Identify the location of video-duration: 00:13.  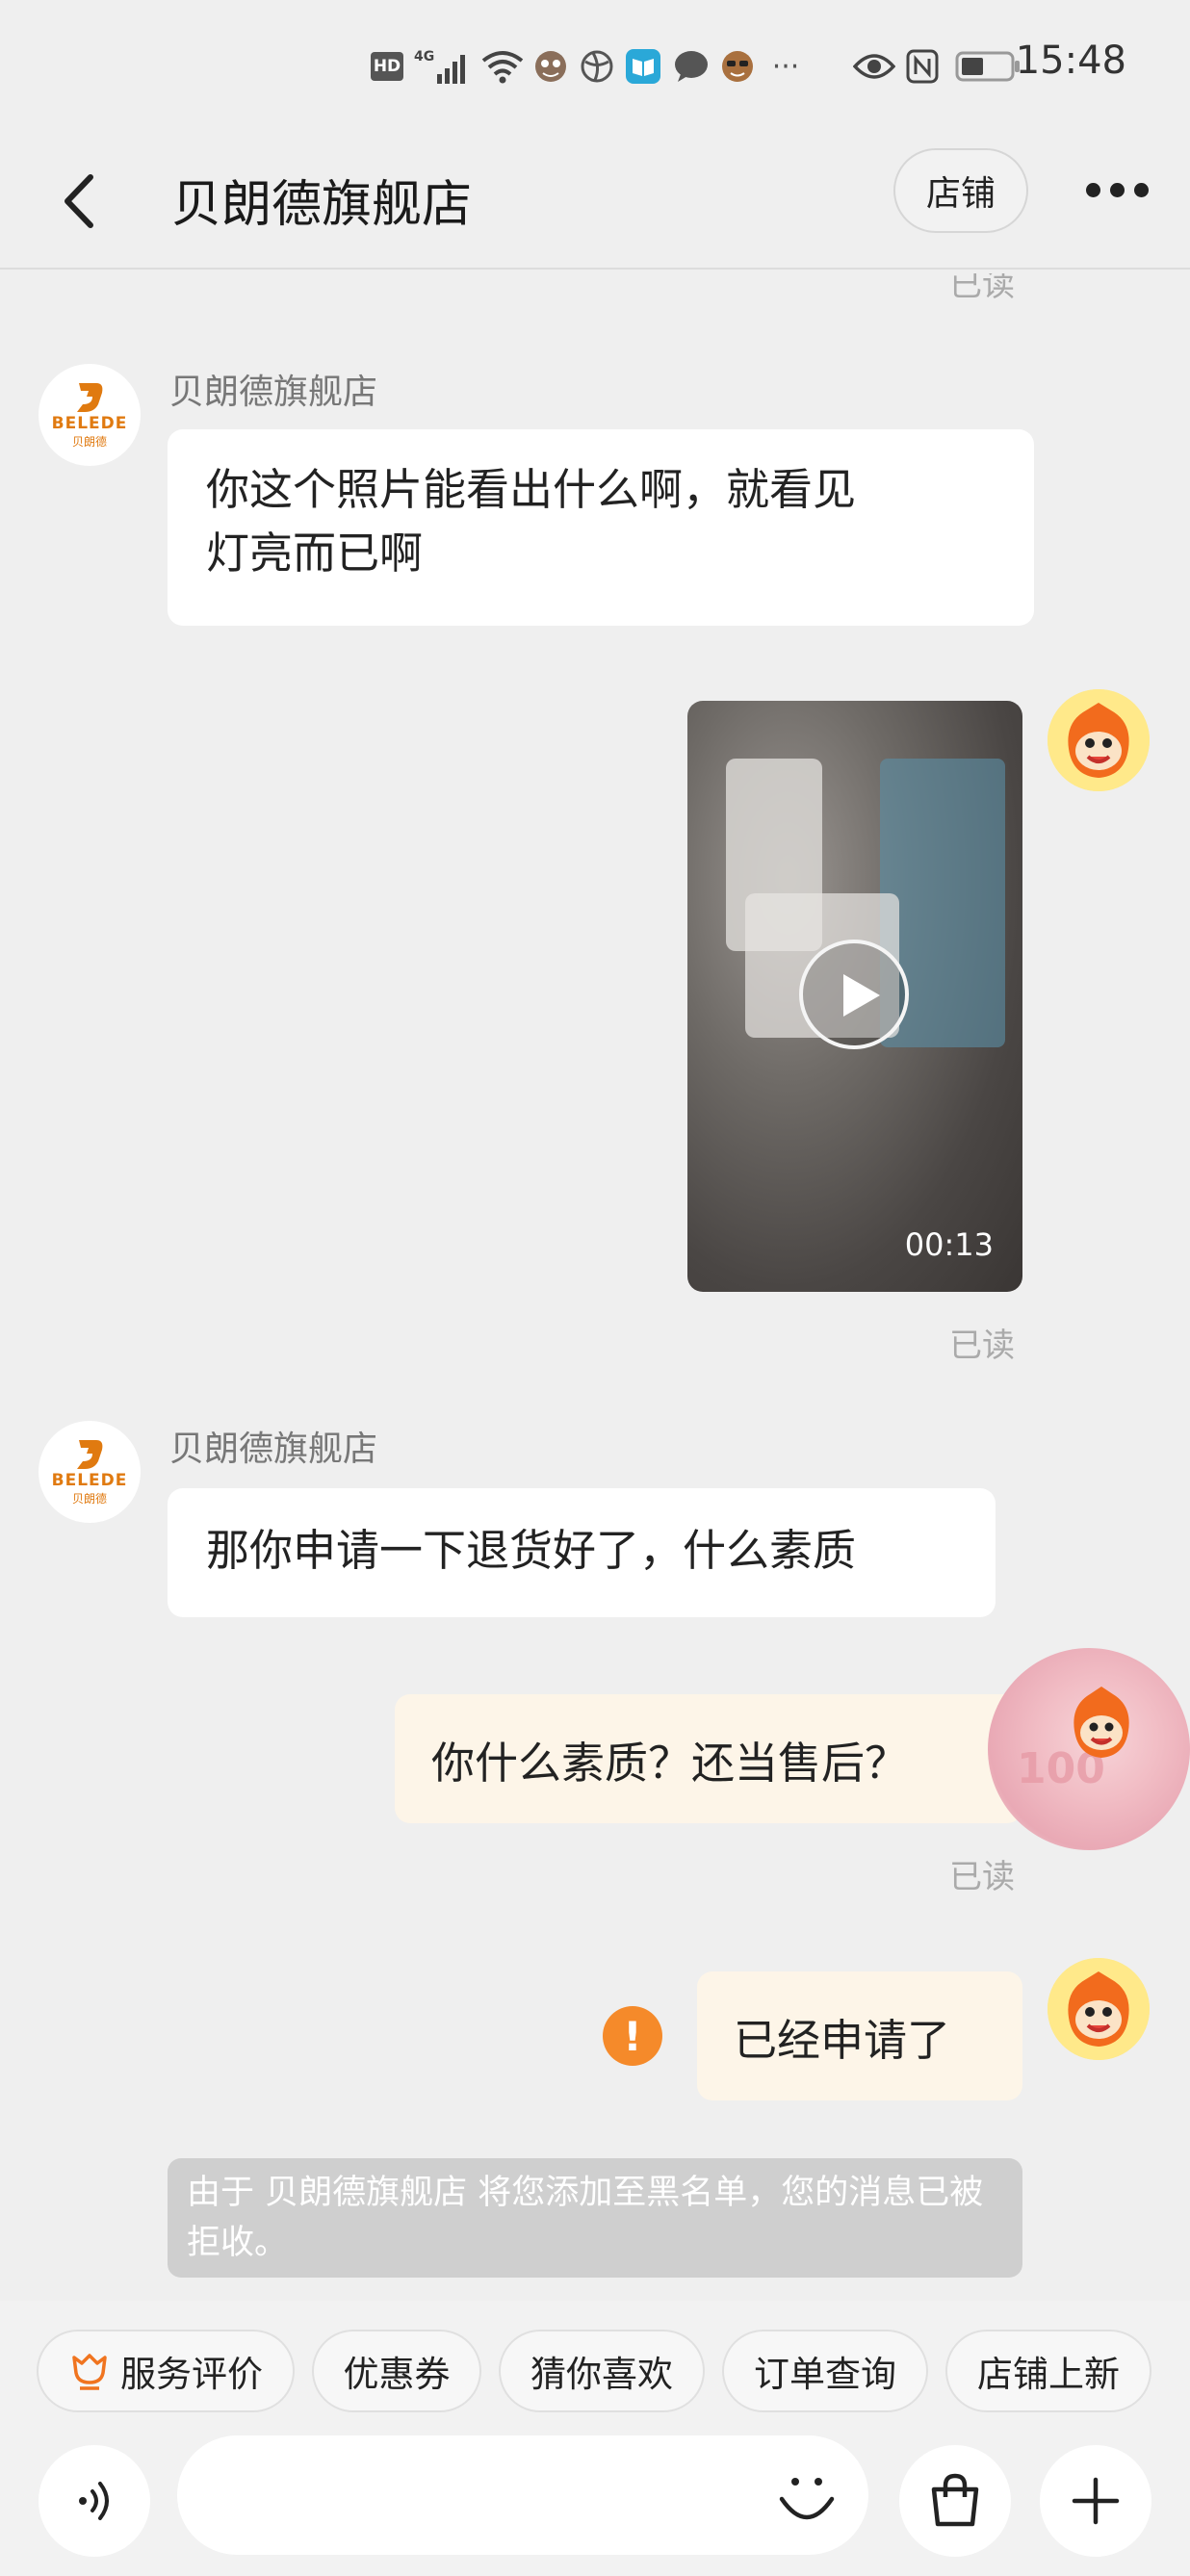
(949, 1245).